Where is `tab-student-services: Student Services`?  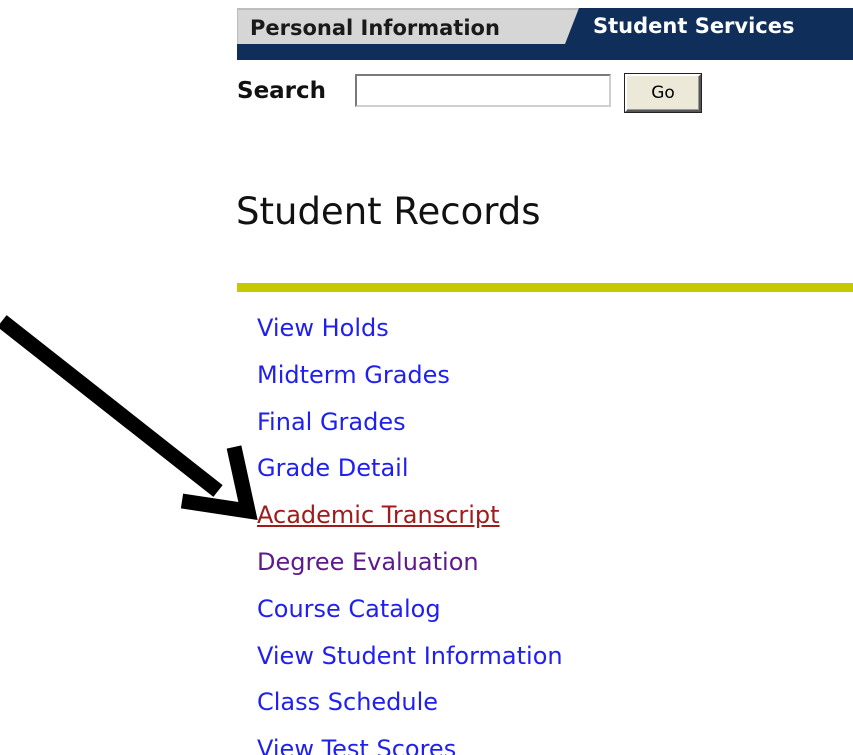
tab-student-services: Student Services is located at coordinates (709, 26).